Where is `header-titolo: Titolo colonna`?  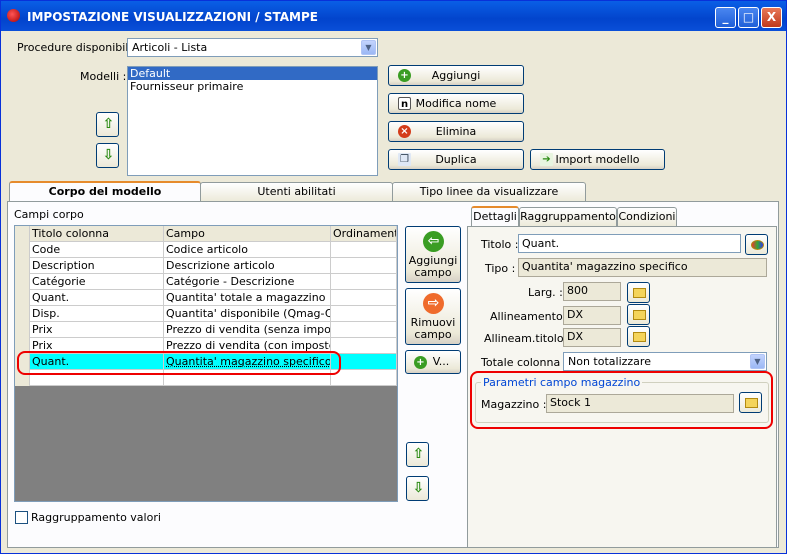 header-titolo: Titolo colonna is located at coordinates (97, 234).